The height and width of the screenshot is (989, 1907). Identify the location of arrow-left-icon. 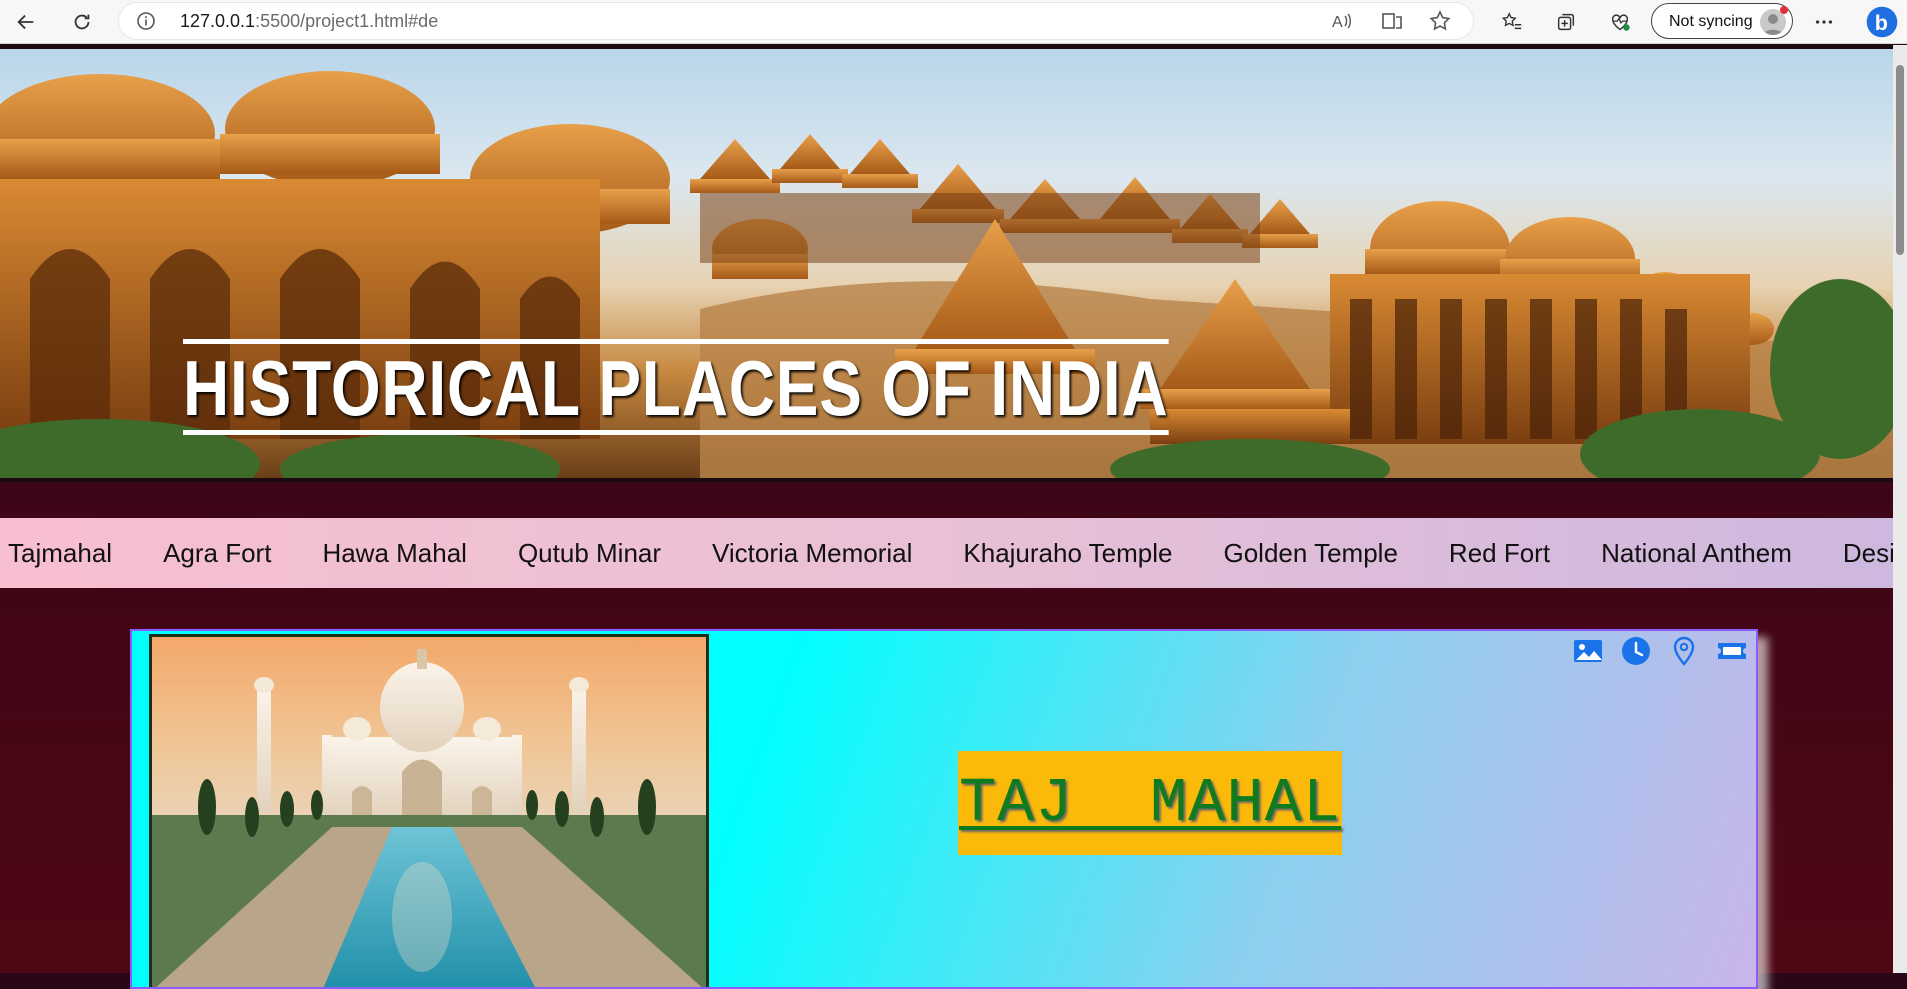
(25, 22).